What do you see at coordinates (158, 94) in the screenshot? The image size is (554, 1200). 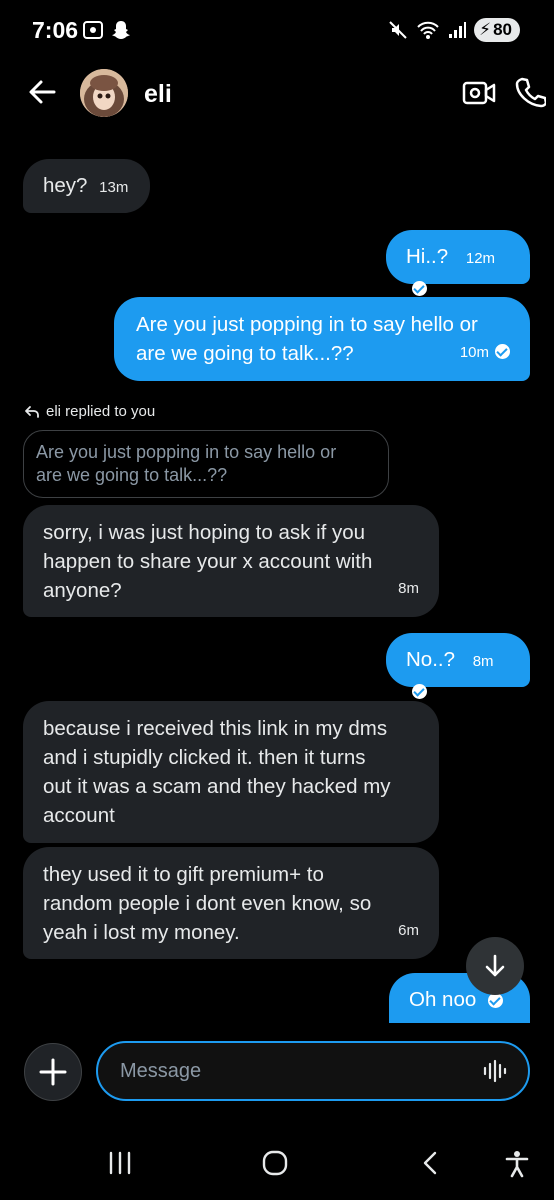 I see `contact-name: eli` at bounding box center [158, 94].